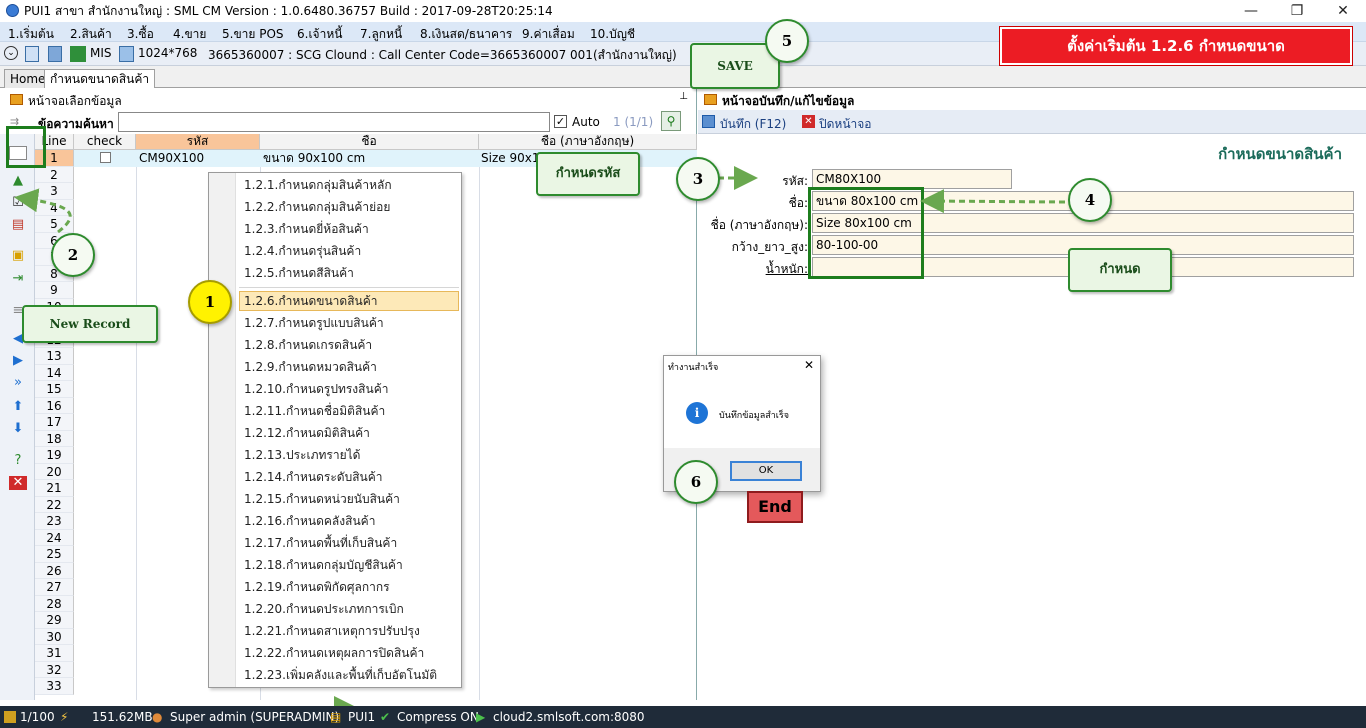  I want to click on window-icon, so click(32, 54).